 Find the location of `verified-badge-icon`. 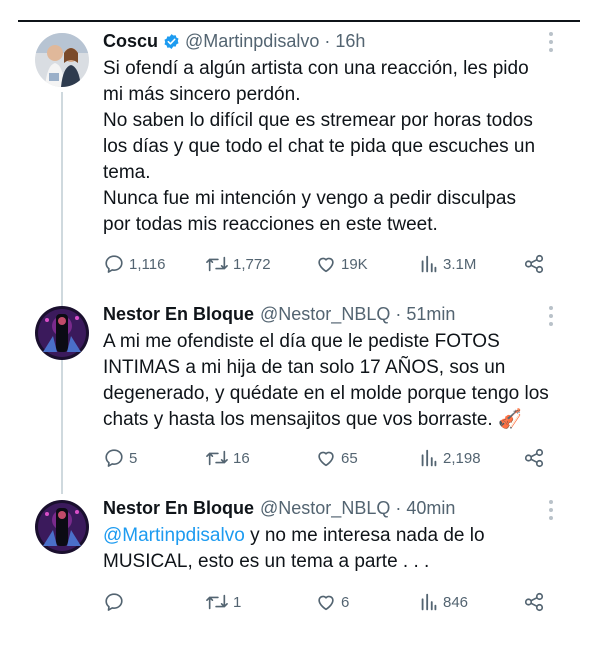

verified-badge-icon is located at coordinates (171, 41).